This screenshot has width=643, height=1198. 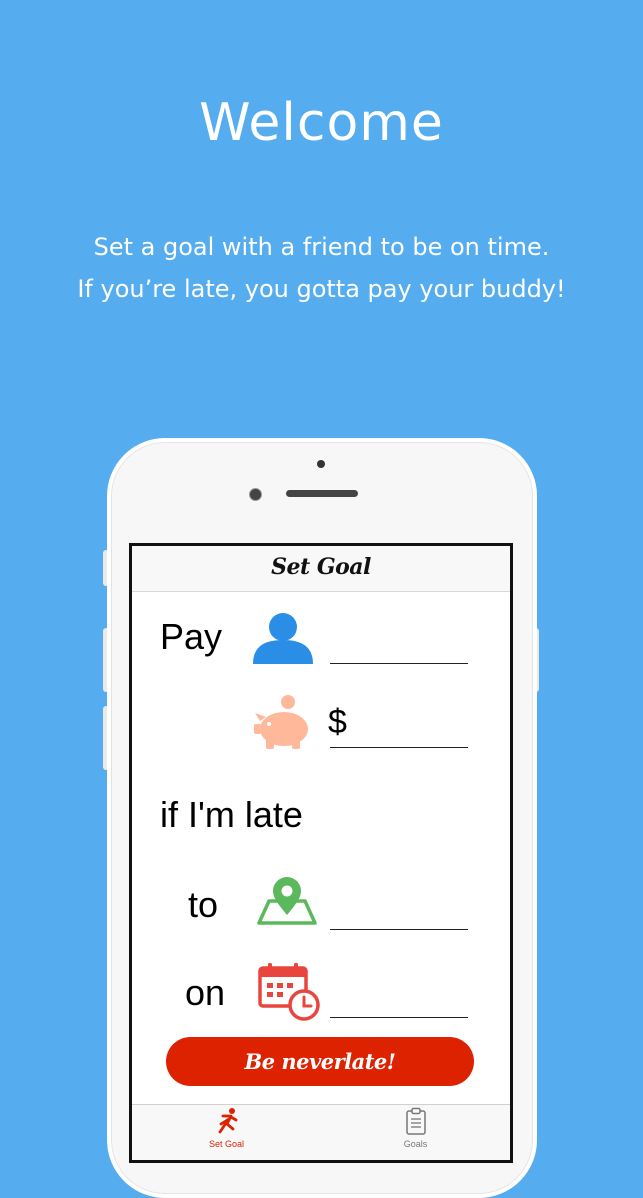 I want to click on calendar-clock-icon, so click(x=290, y=992).